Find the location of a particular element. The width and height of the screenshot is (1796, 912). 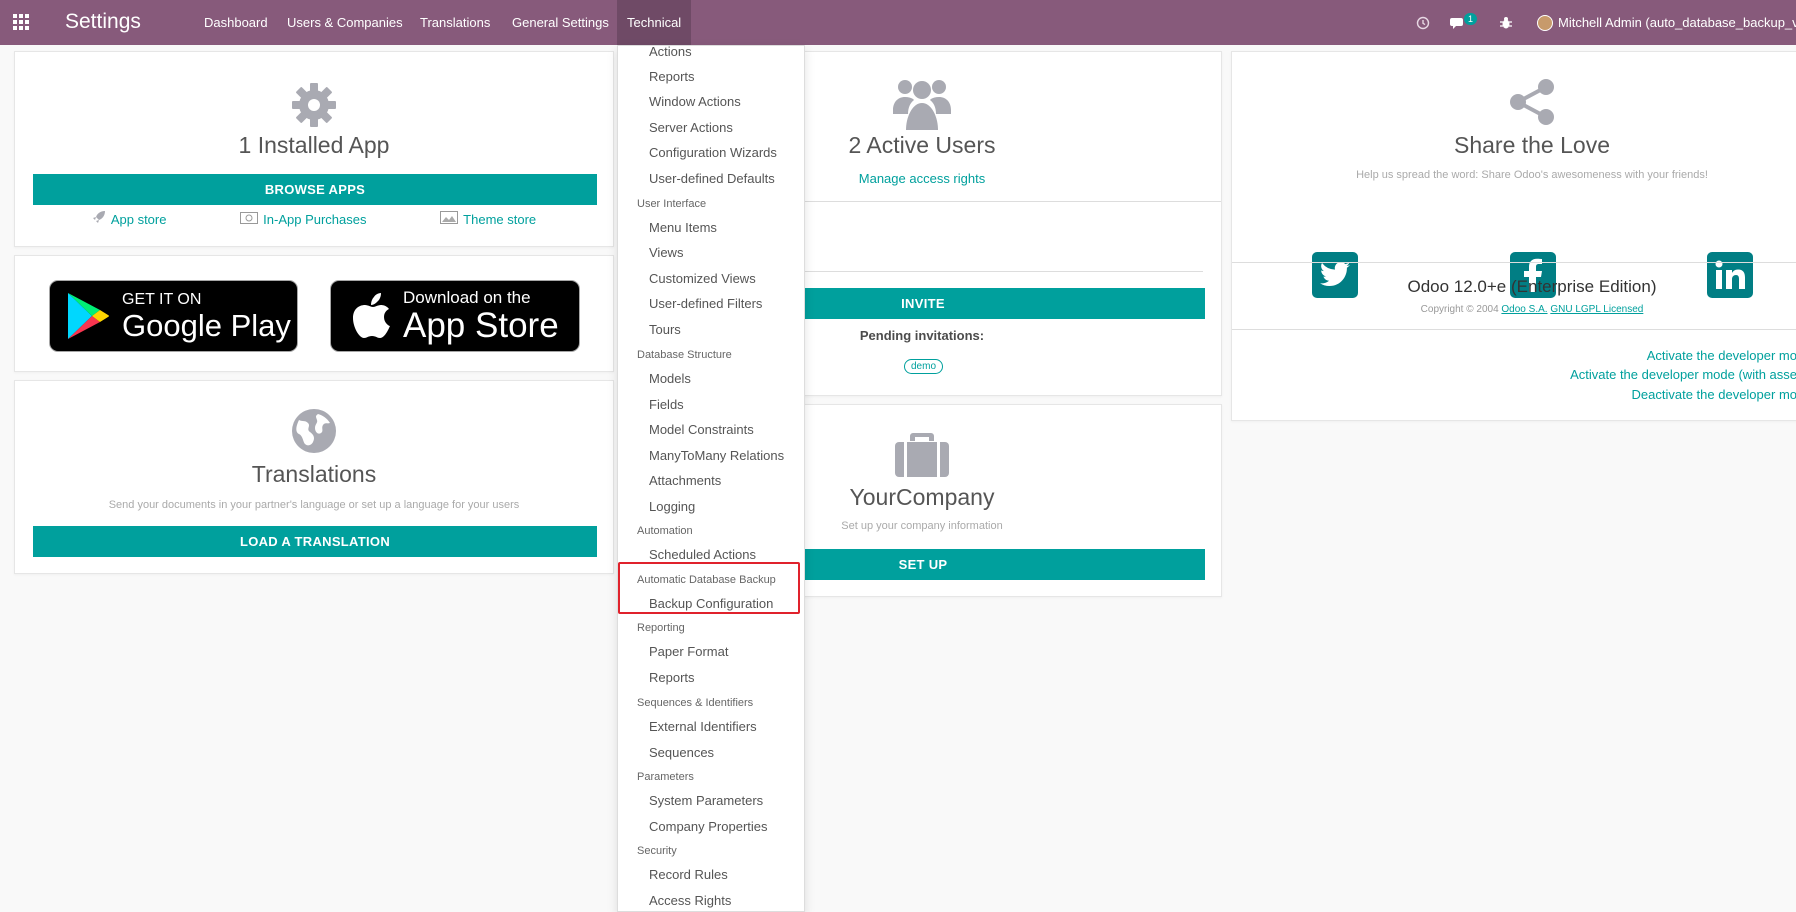

menu-item-server-actions: Server Actions is located at coordinates (691, 127).